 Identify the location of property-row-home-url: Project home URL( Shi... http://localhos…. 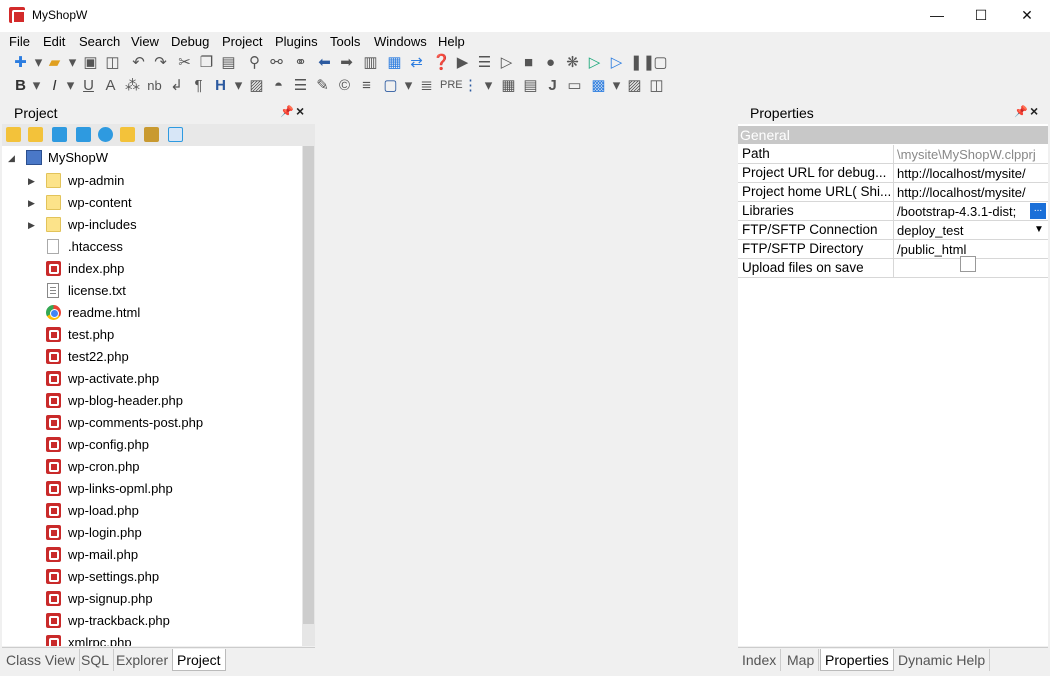
(893, 192).